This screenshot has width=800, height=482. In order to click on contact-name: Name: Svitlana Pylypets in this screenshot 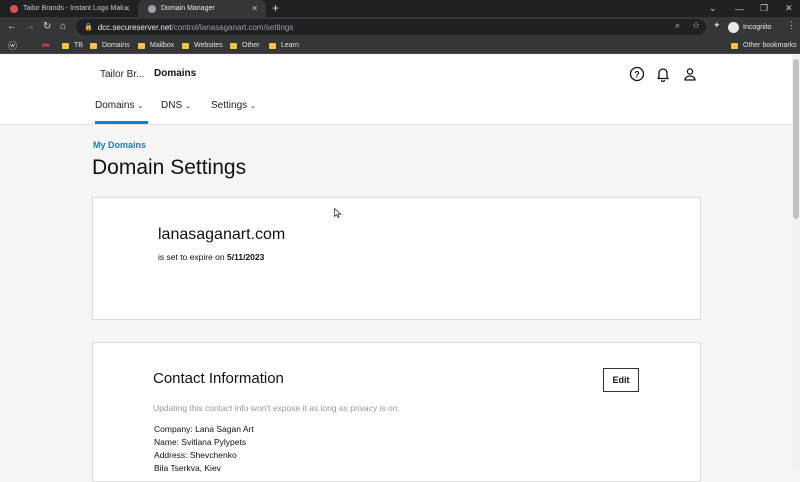, I will do `click(200, 442)`.